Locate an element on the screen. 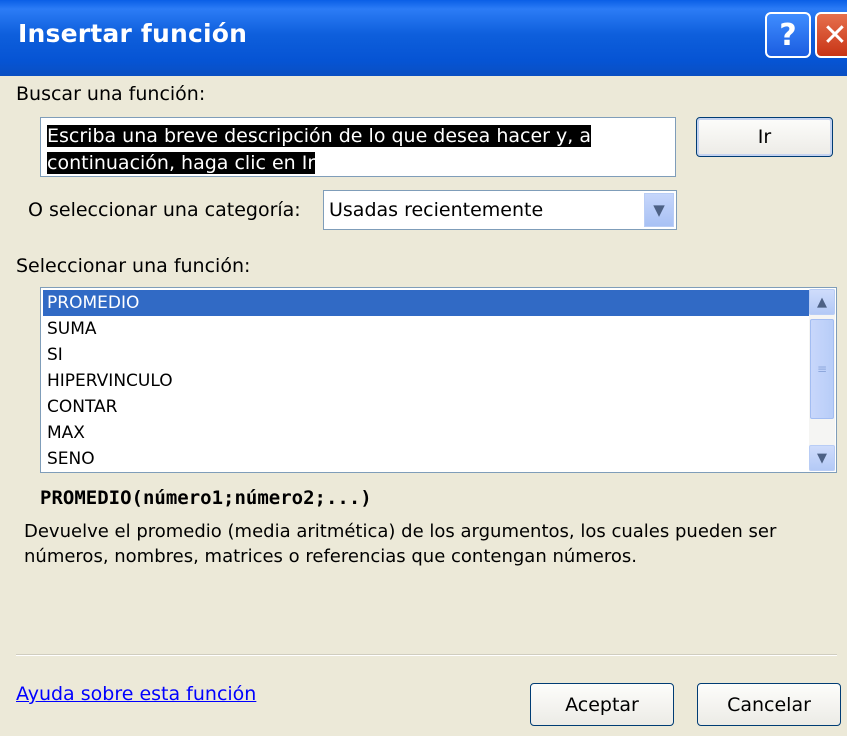  list-item: HIPERVINCULO is located at coordinates (426, 381).